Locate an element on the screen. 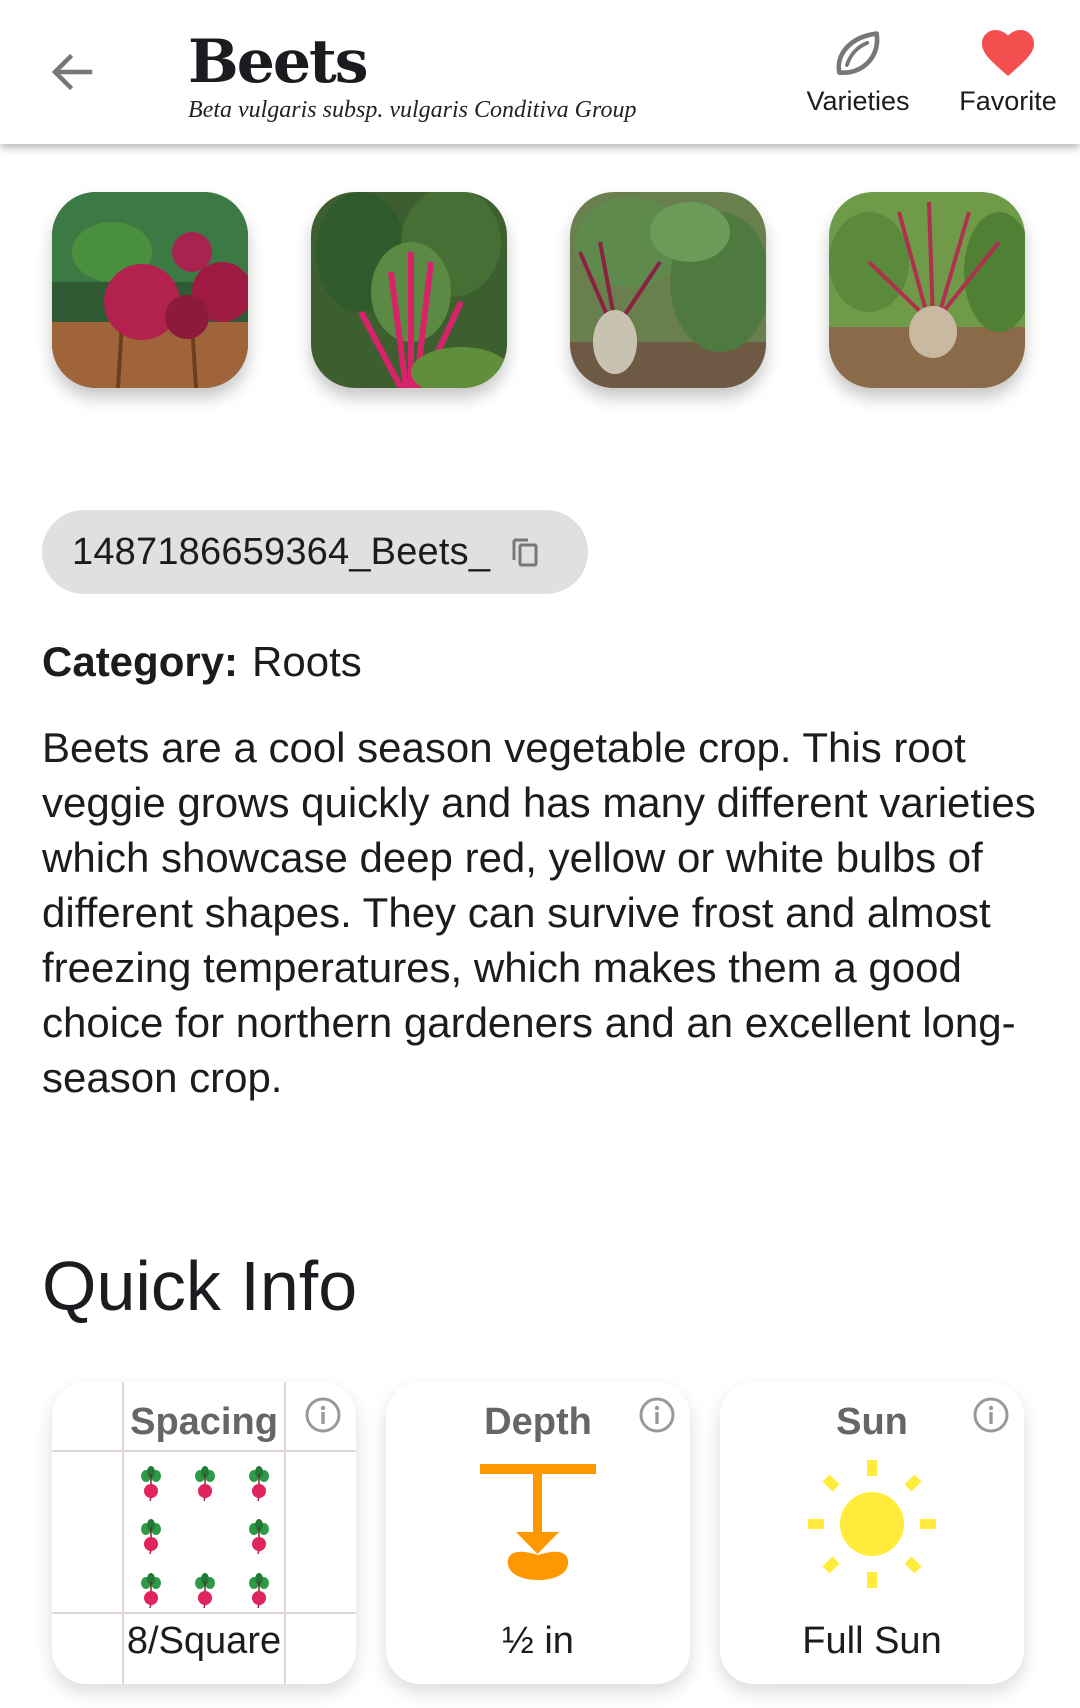 The image size is (1080, 1708). varieties-button: Varieties is located at coordinates (858, 71).